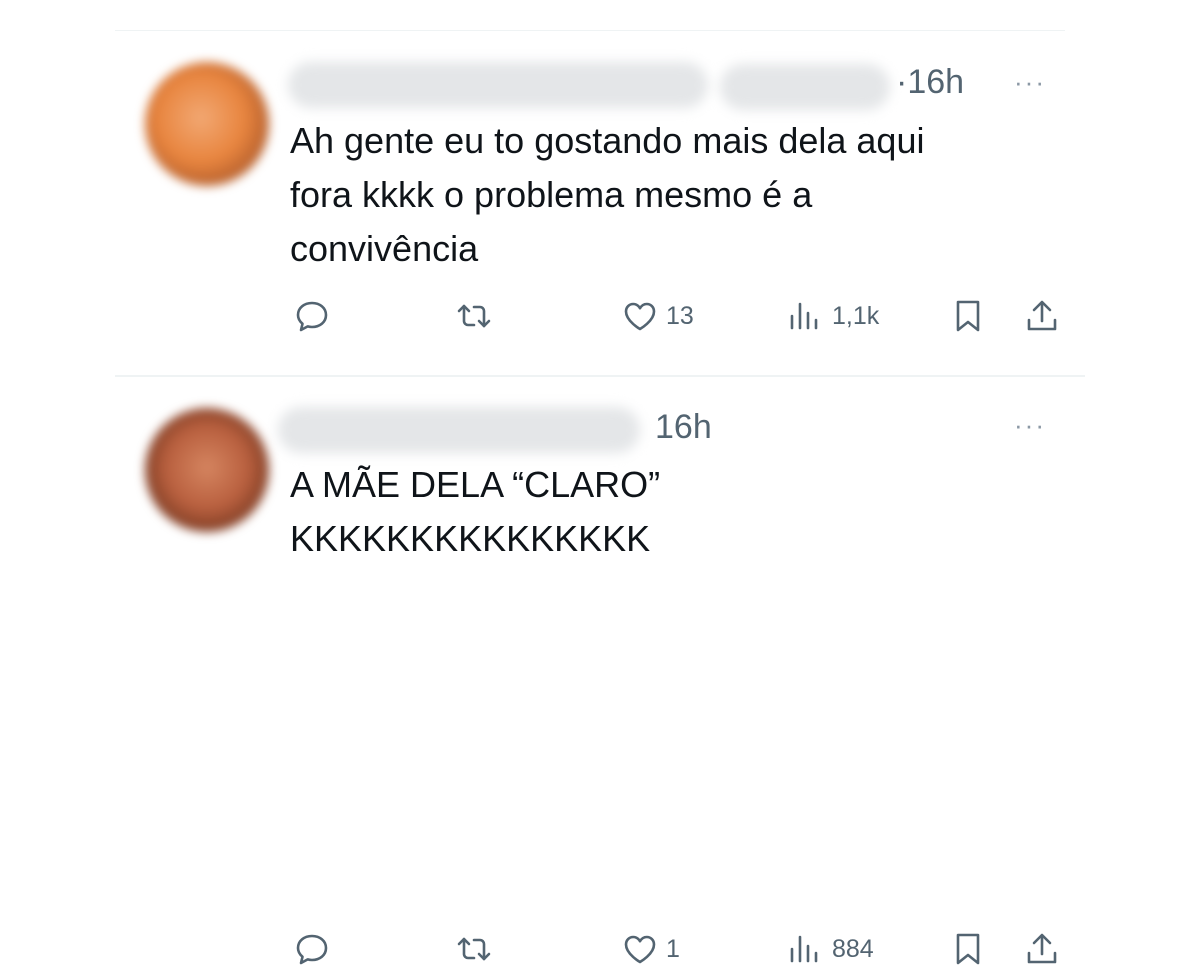 The width and height of the screenshot is (1200, 969). I want to click on views-button: 1,1k, so click(832, 316).